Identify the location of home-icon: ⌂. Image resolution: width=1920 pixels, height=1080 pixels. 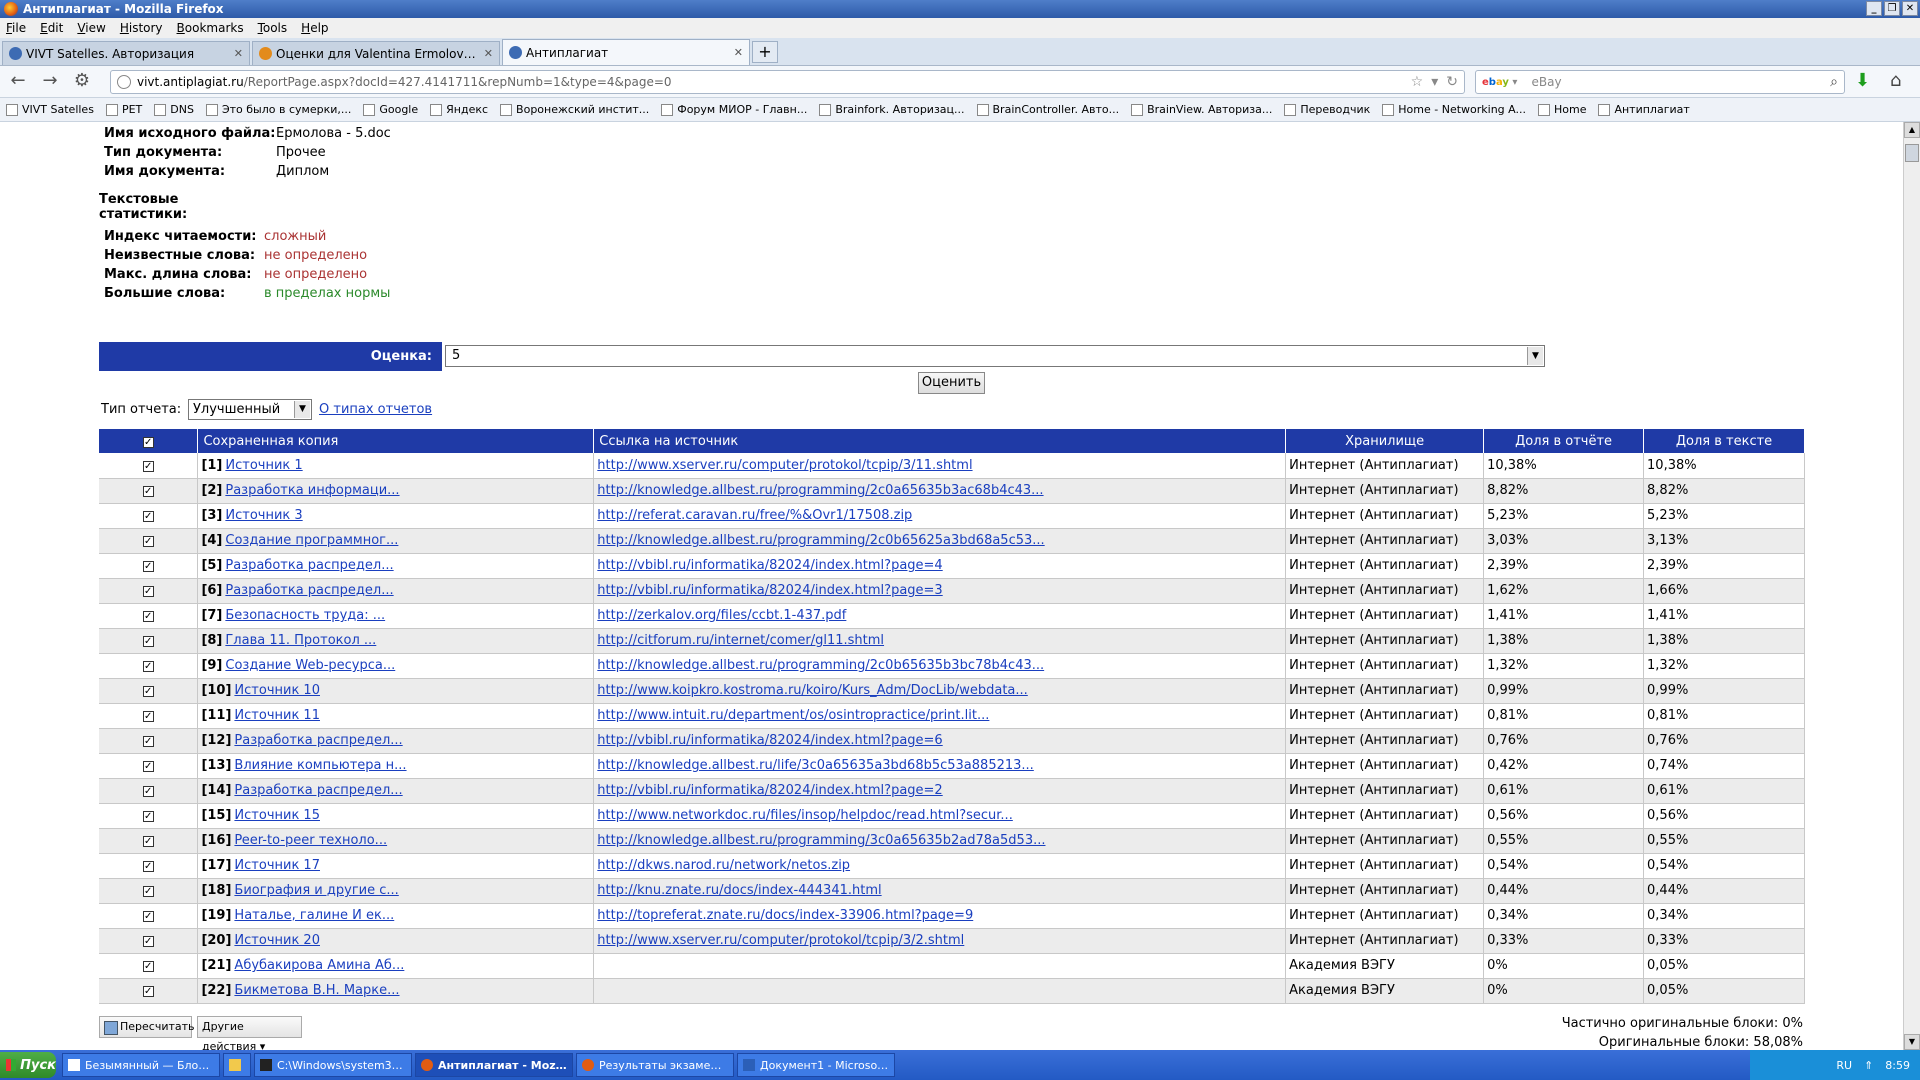
(1895, 80).